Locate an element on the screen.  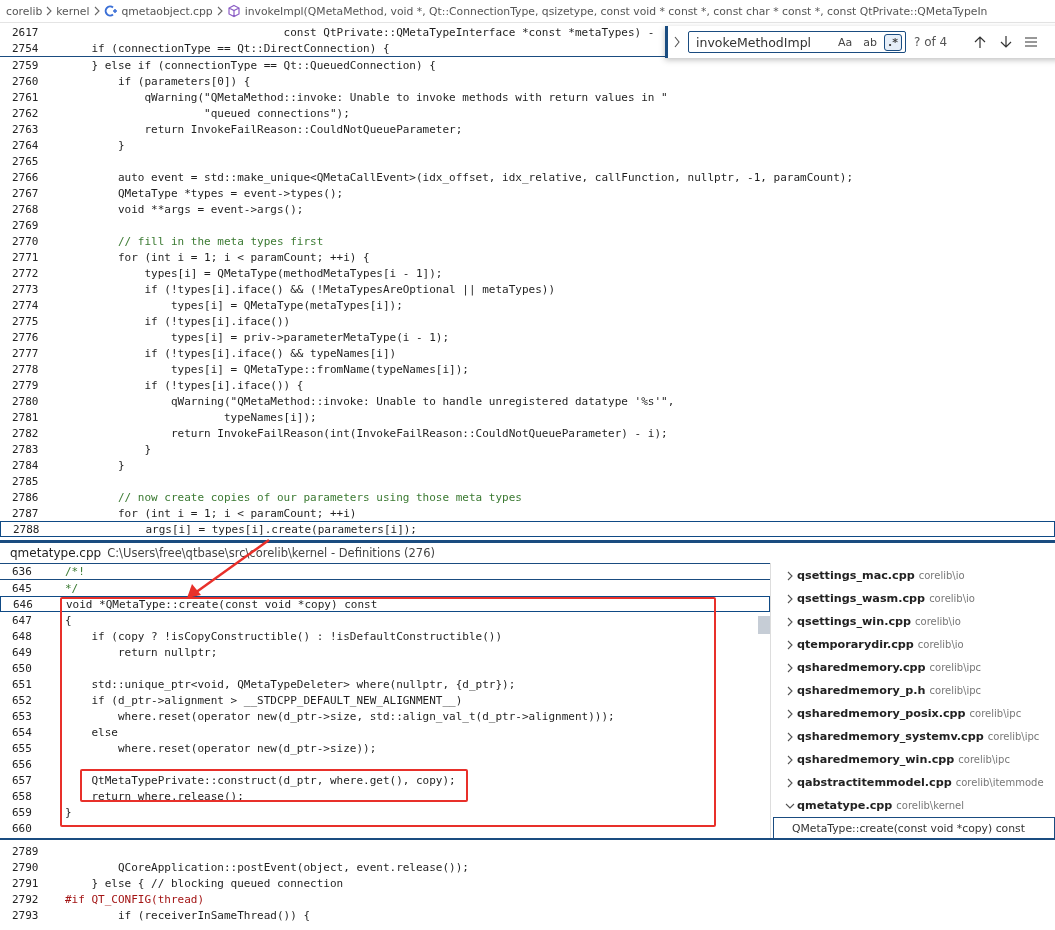
code-line: return InvokeFailReason::CouldNotQueueParameter; is located at coordinates (303, 129).